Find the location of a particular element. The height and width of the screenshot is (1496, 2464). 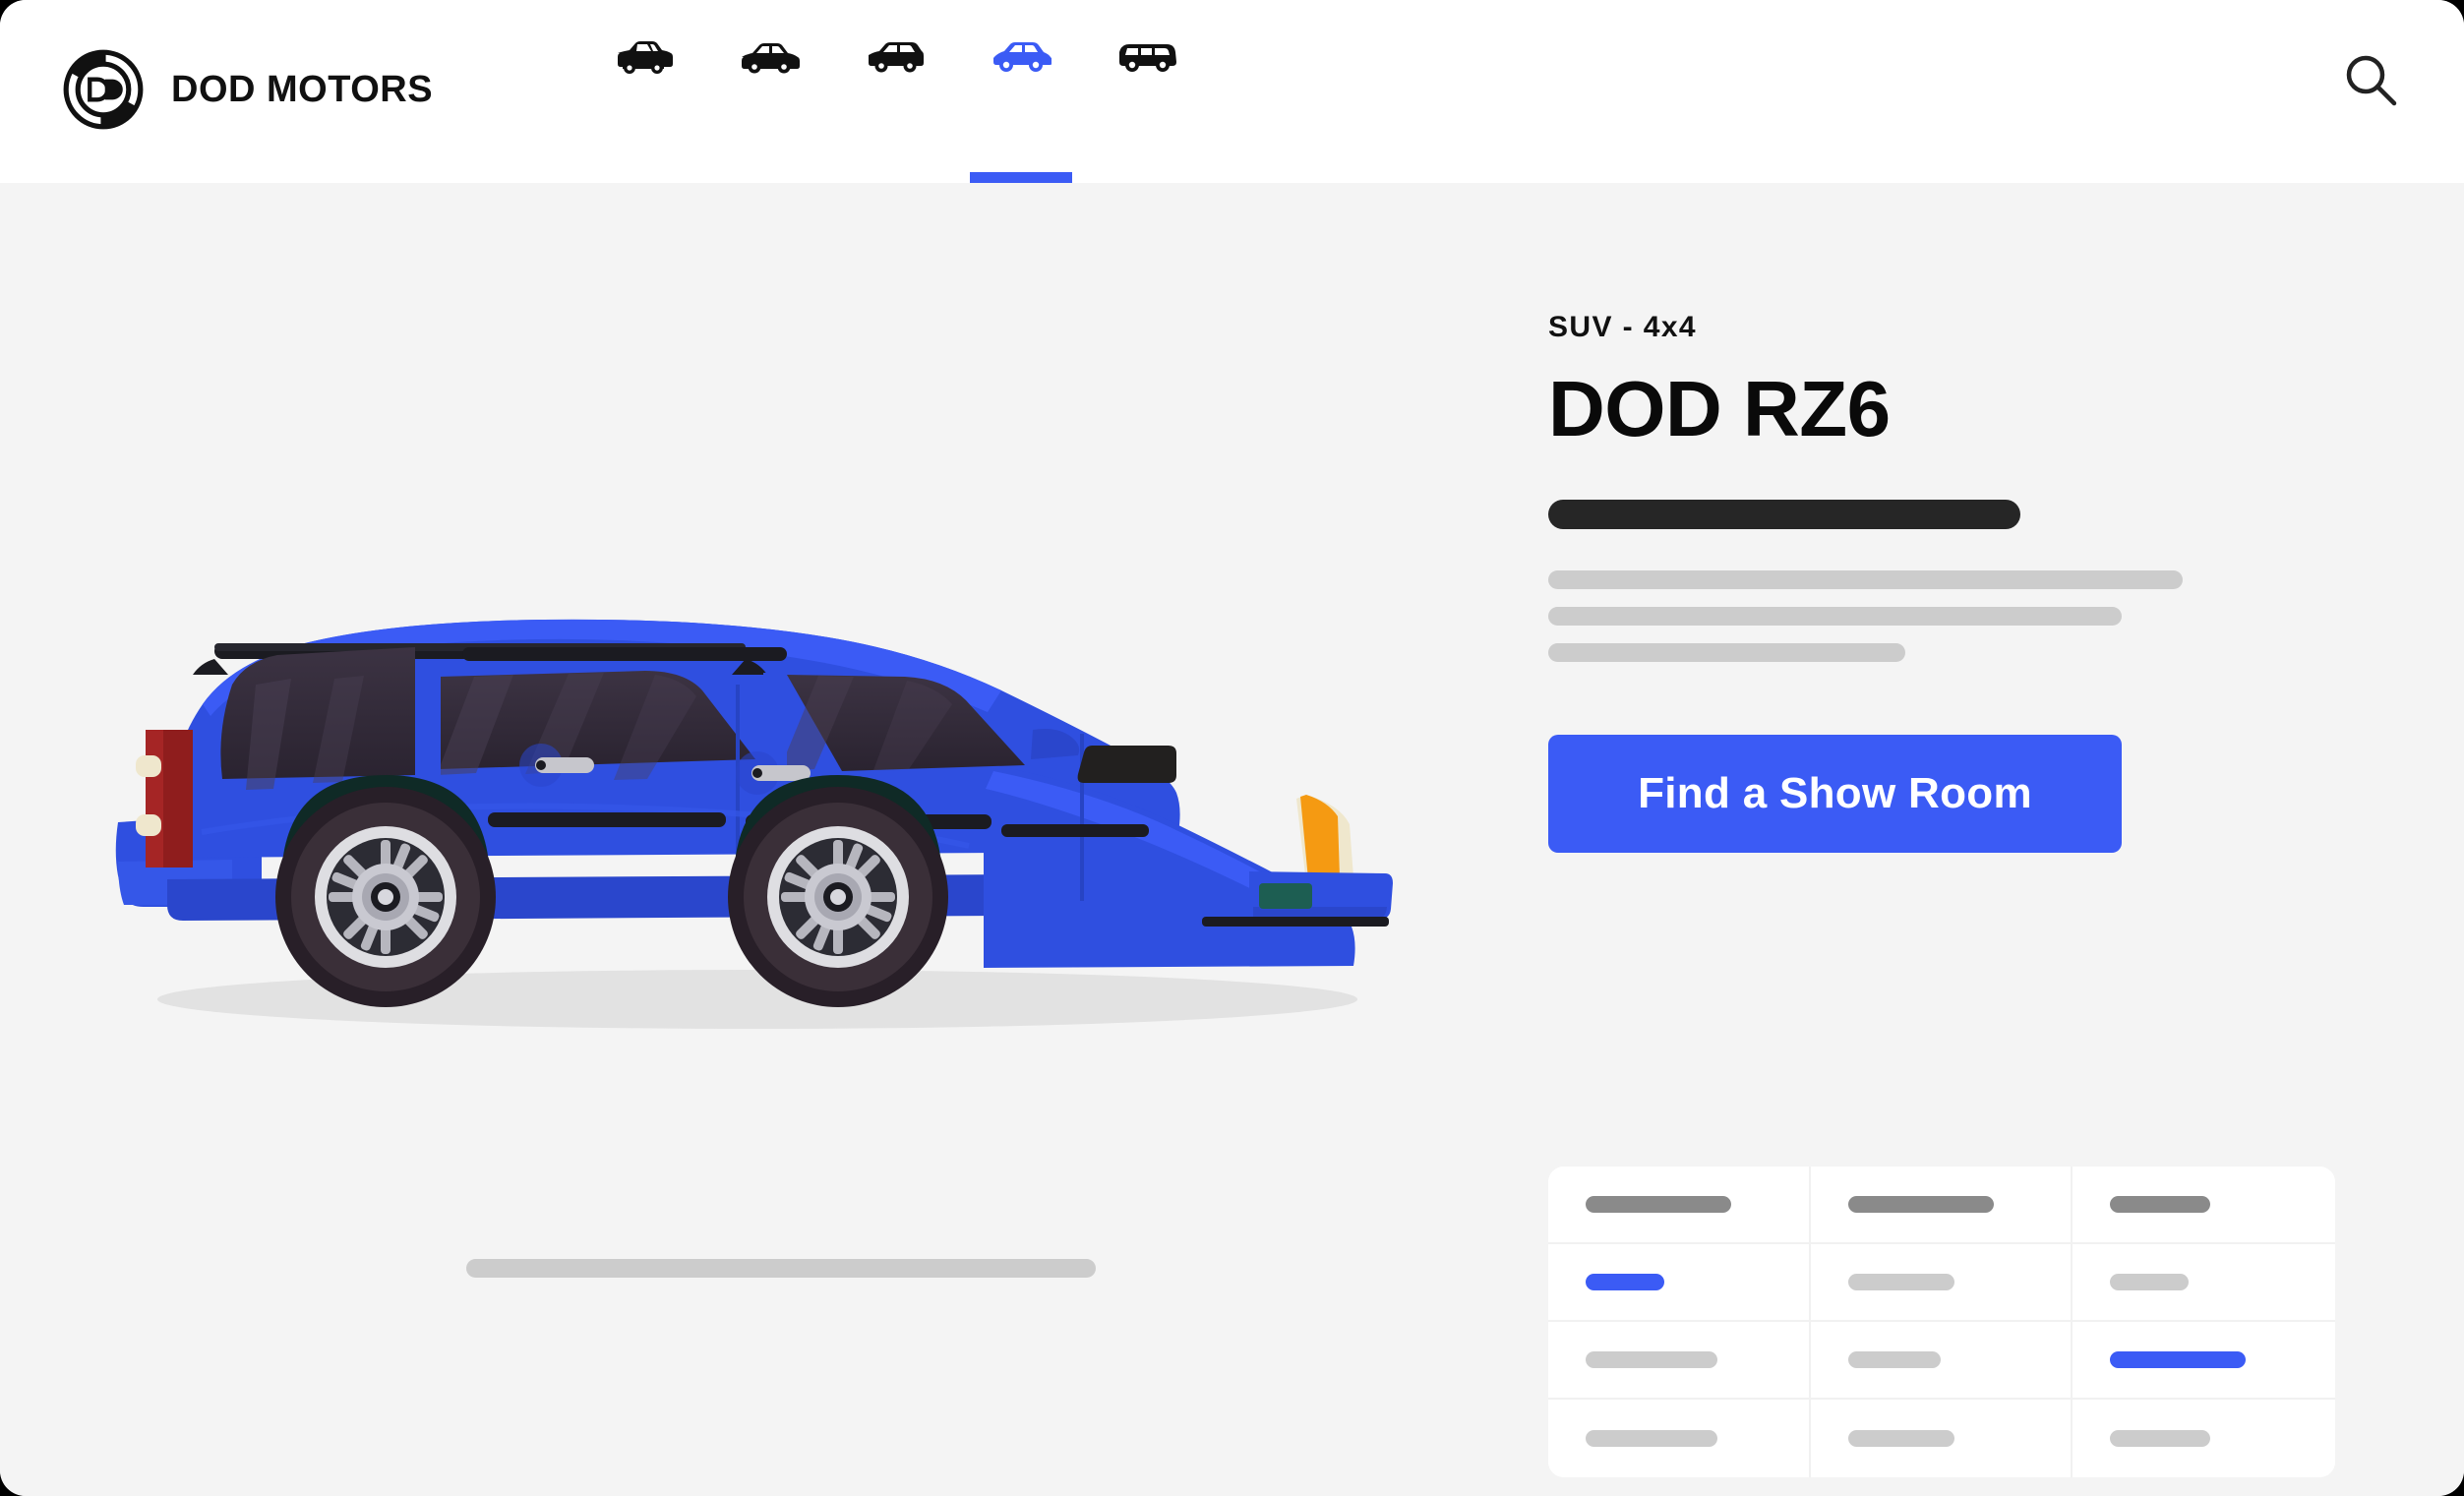

nav-item-suv is located at coordinates (1021, 91).